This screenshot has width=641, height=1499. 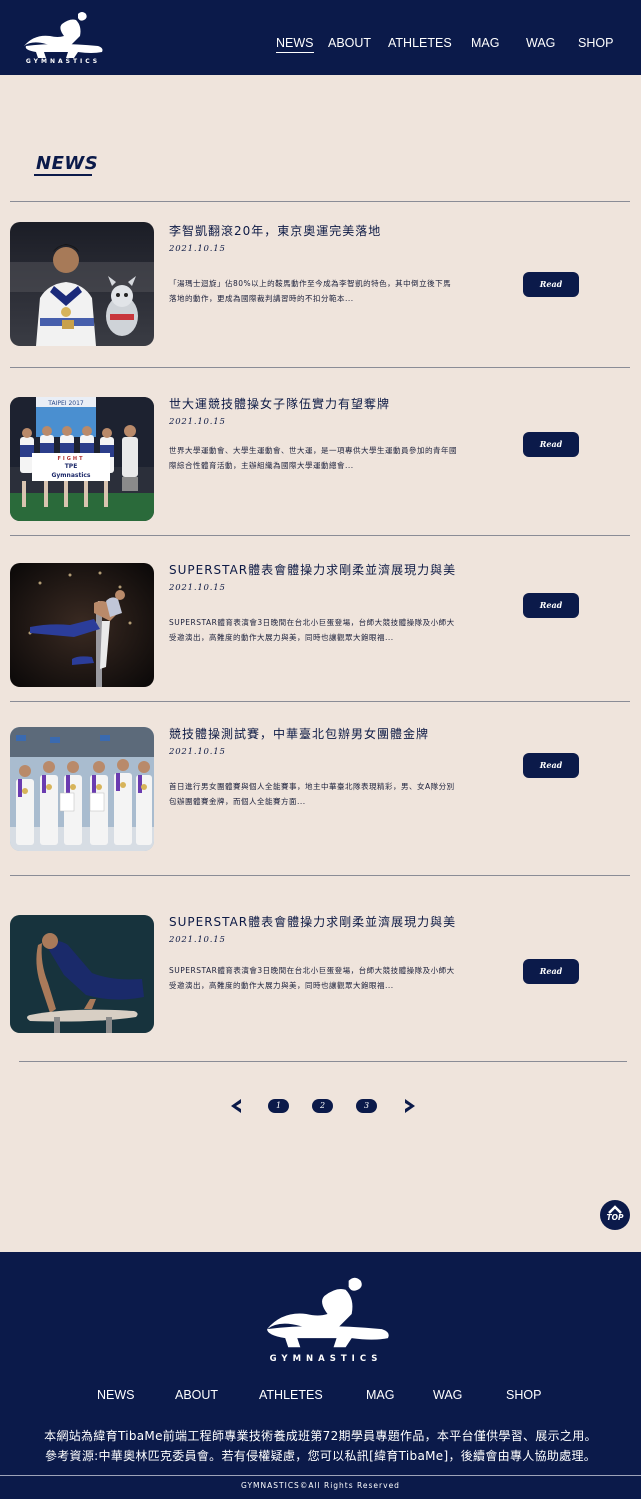 I want to click on news-title: 李智凱翻滾20年，東京奧運完美落地, so click(x=275, y=230).